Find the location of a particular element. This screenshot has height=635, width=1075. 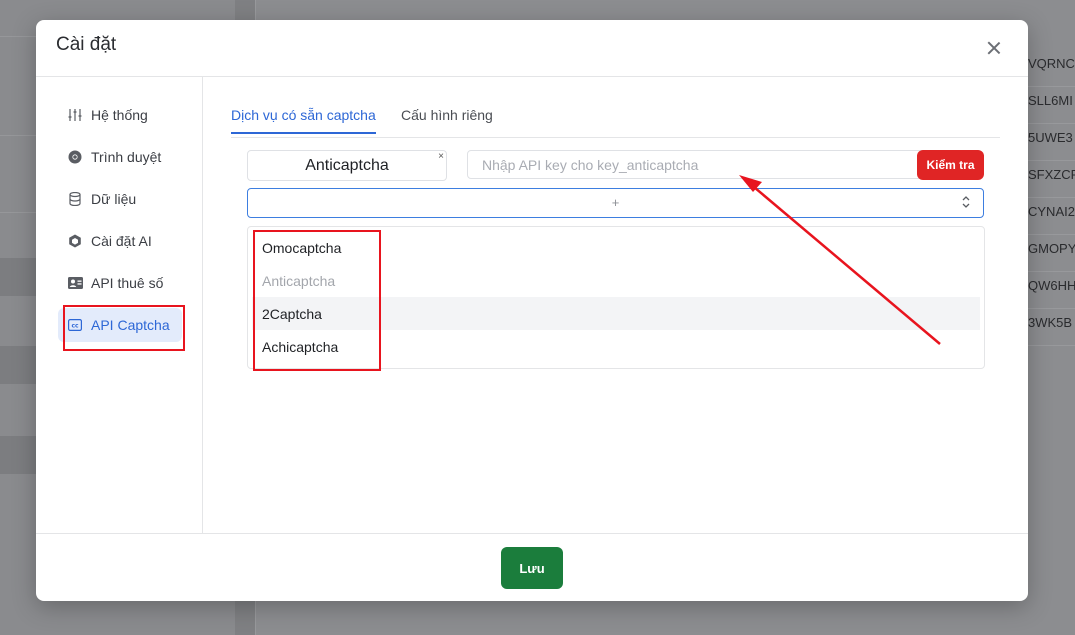

check-button: Kiểm tra is located at coordinates (950, 165).